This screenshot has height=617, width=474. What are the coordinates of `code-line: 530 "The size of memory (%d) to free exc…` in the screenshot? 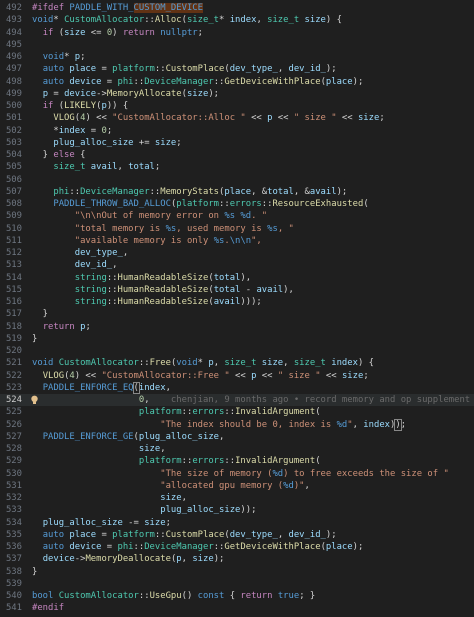 It's located at (237, 474).